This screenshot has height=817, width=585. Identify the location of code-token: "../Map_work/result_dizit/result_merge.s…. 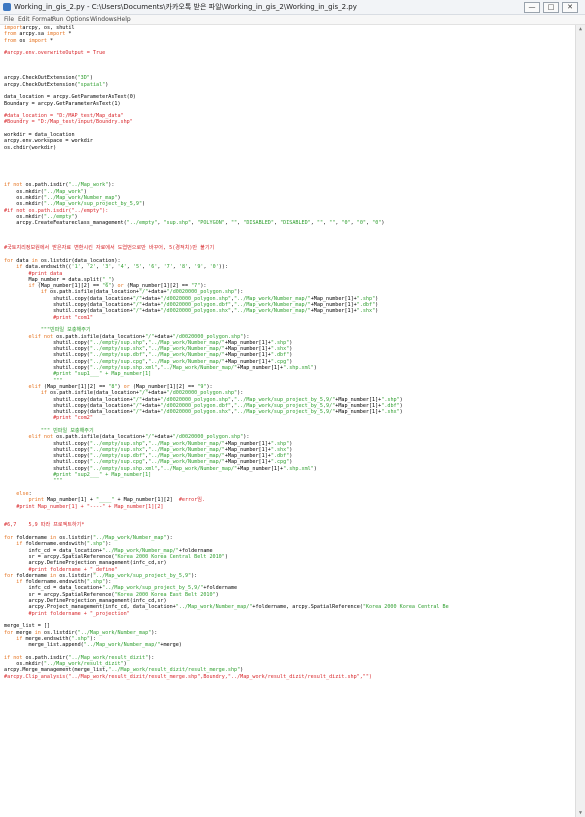
(174, 670).